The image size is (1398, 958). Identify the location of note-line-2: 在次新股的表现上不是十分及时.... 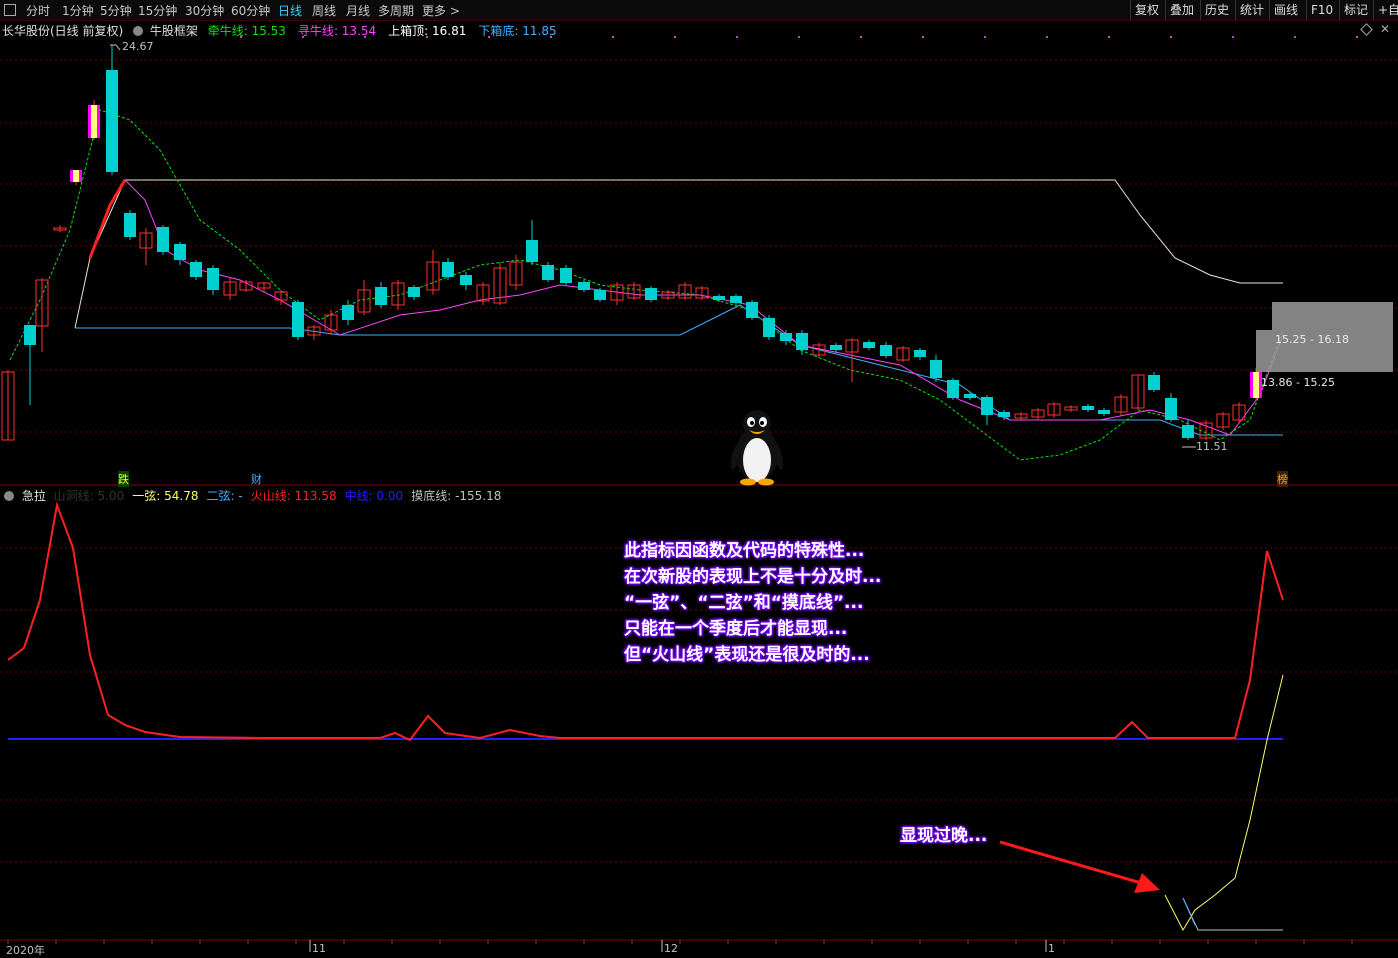
(753, 577).